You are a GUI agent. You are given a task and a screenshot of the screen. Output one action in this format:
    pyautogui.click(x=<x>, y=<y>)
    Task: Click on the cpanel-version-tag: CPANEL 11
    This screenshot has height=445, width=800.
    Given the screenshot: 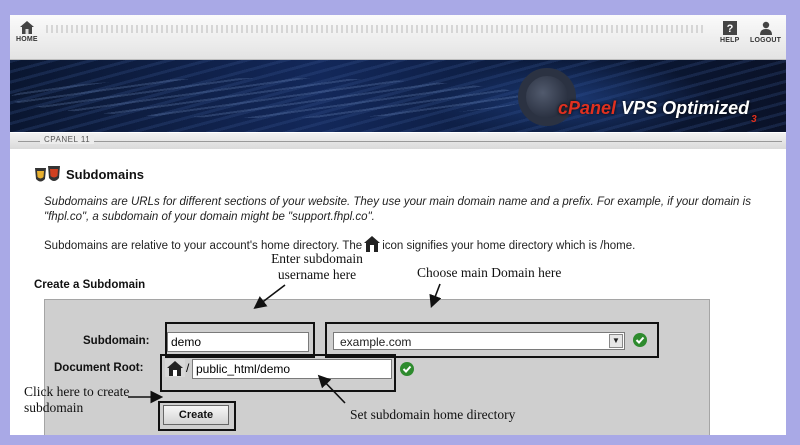 What is the action you would take?
    pyautogui.click(x=67, y=139)
    